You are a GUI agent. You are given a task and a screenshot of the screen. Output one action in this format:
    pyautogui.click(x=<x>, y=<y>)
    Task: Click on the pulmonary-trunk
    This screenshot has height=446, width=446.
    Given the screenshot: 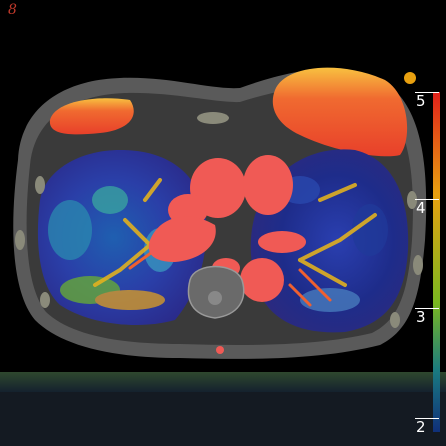 What is the action you would take?
    pyautogui.click(x=268, y=185)
    